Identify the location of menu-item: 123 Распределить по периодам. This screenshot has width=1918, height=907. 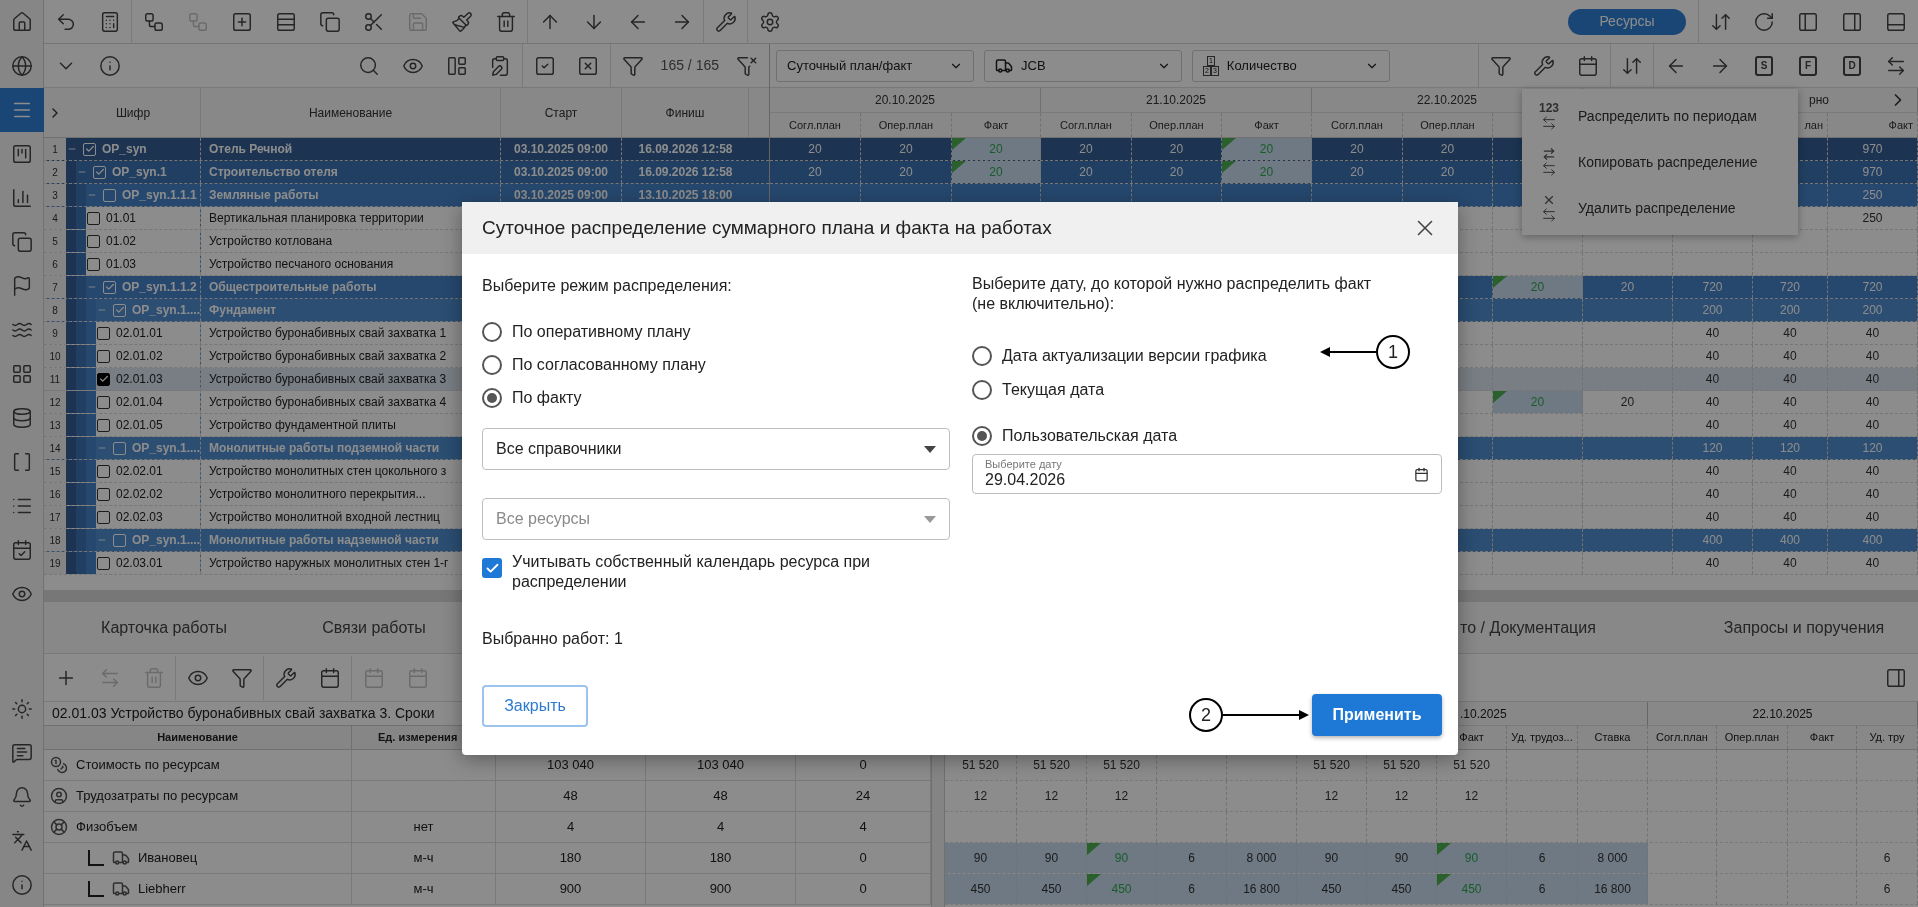
(1660, 116).